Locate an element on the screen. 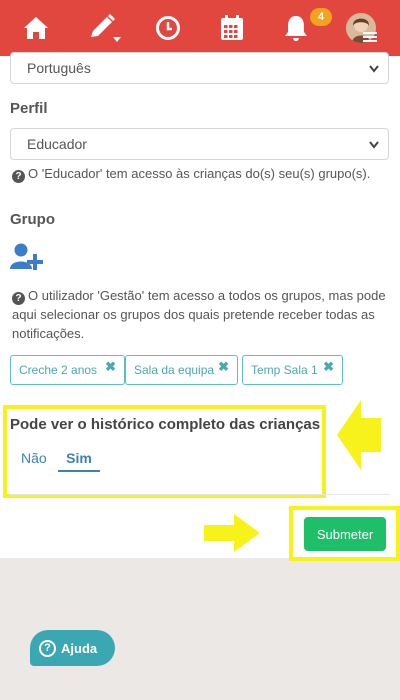 The width and height of the screenshot is (400, 700). help-button: ? Ajuda is located at coordinates (72, 648).